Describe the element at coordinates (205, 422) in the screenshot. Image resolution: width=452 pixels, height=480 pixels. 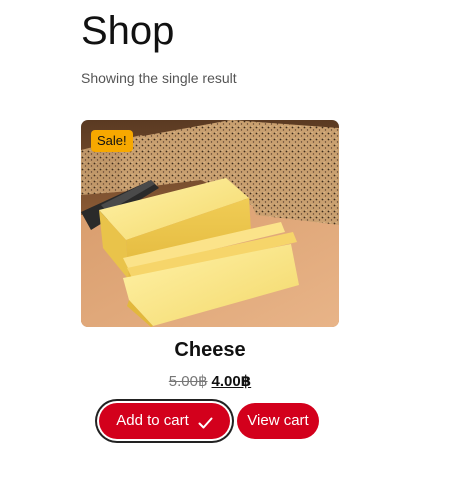
I see `check-icon` at that location.